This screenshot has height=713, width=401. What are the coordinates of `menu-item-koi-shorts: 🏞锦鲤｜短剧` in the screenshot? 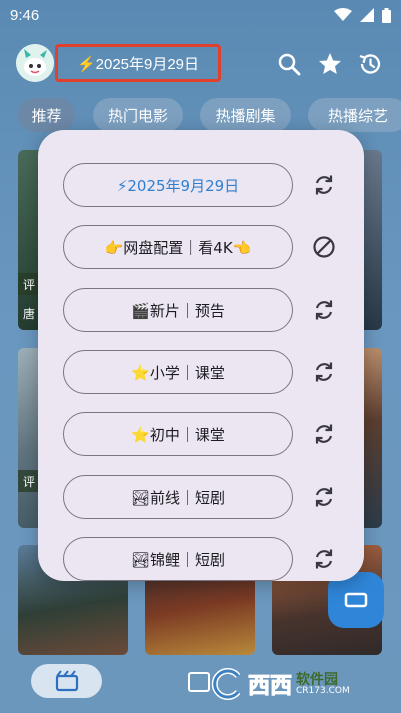 It's located at (178, 559).